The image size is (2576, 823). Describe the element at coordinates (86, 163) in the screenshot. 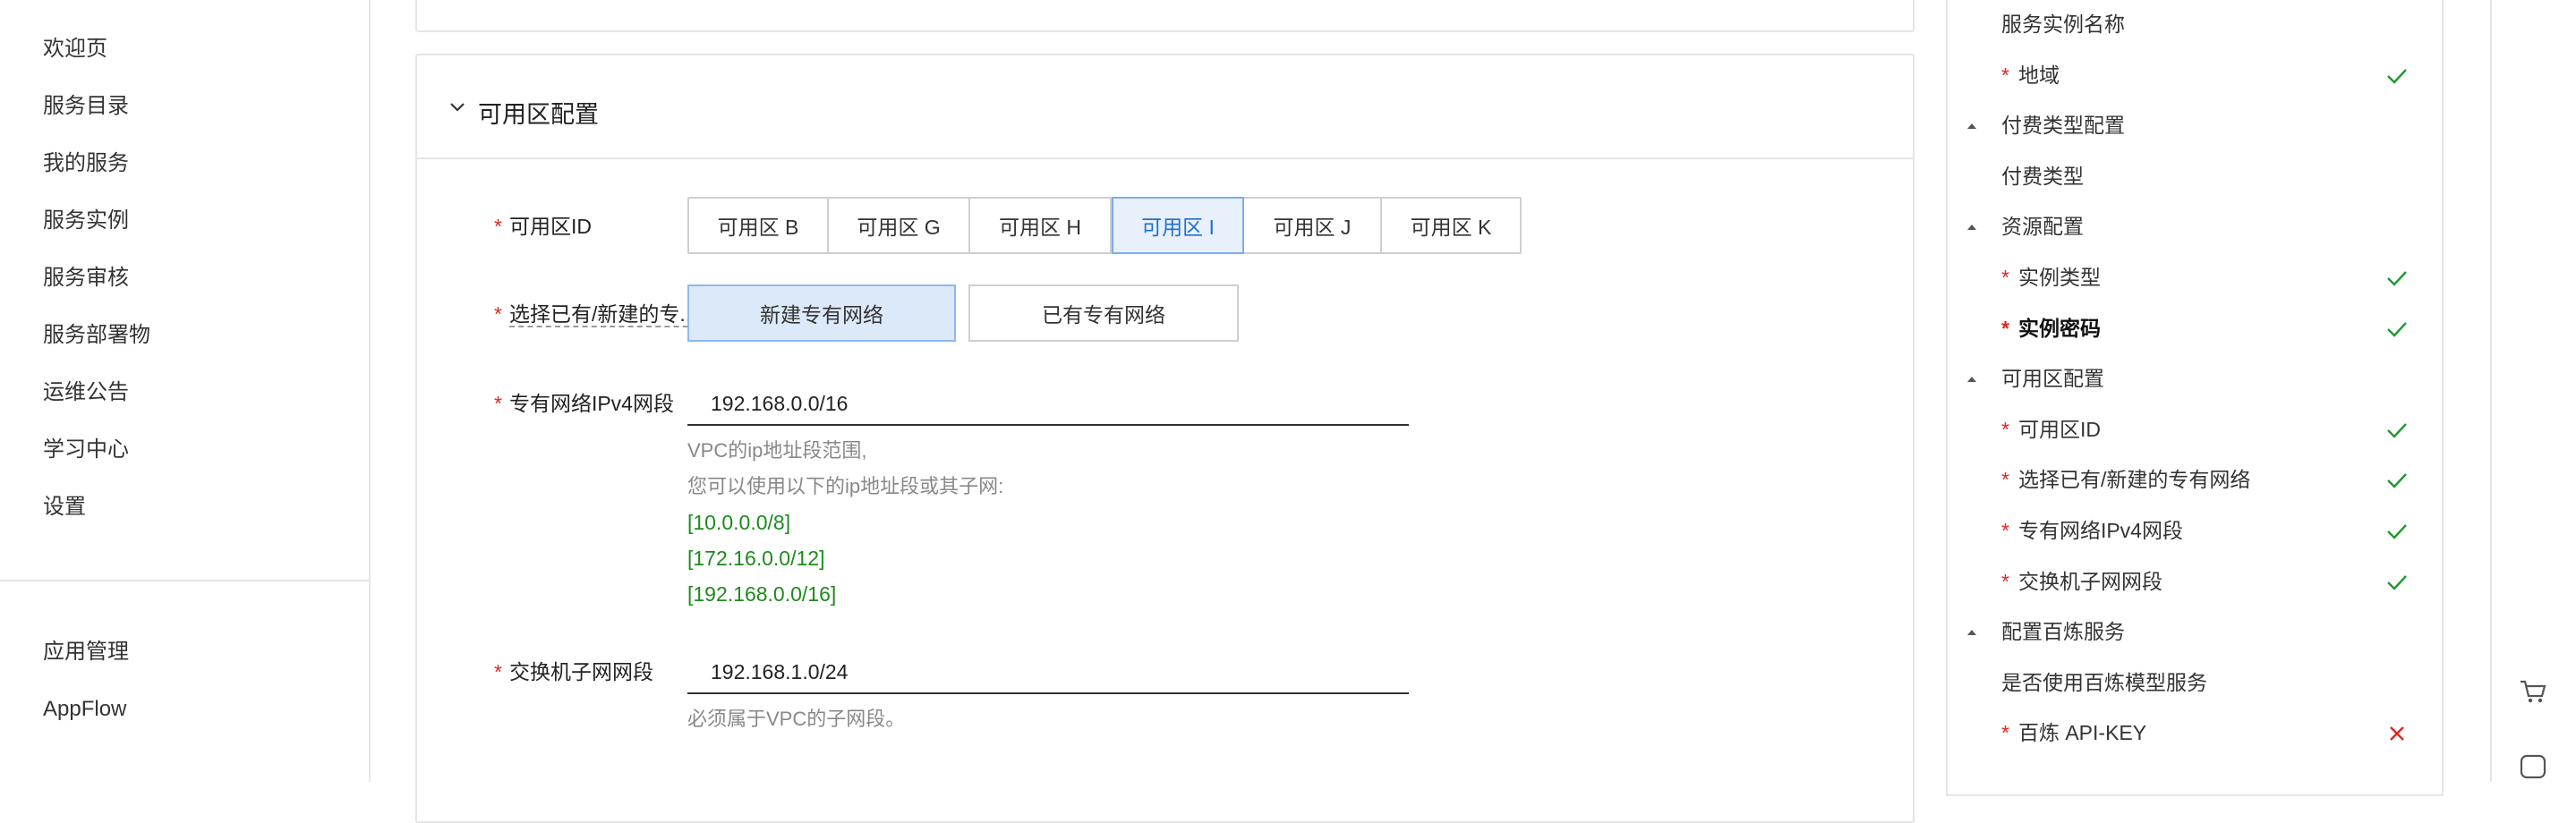

I see `nav-item-my-services: 我的服务` at that location.